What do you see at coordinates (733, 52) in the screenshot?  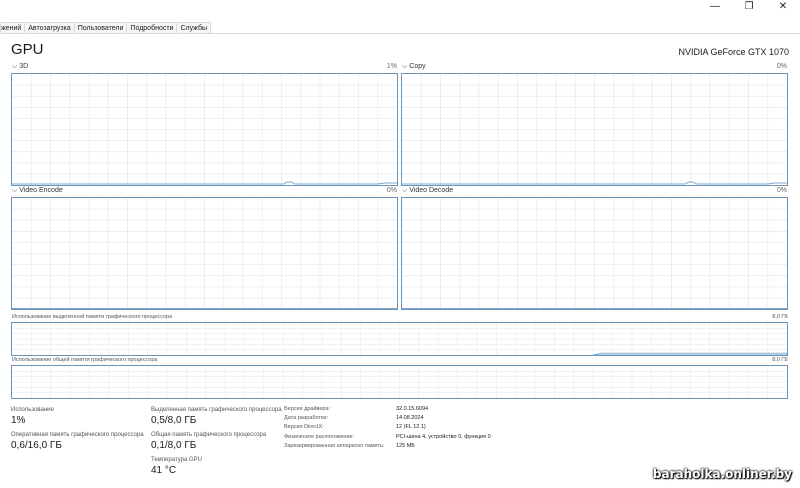 I see `gpu-name: NVIDIA GeForce GTX 1070` at bounding box center [733, 52].